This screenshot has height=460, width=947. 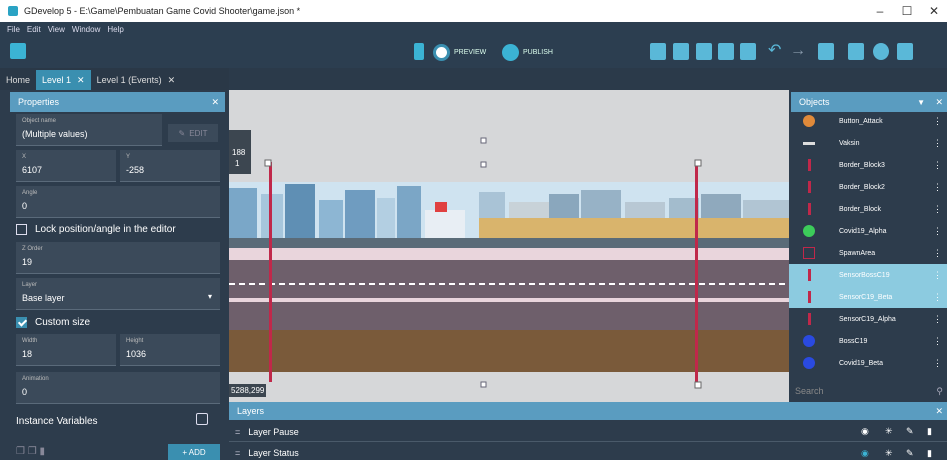 What do you see at coordinates (865, 453) in the screenshot?
I see `visibility-icon: ◉` at bounding box center [865, 453].